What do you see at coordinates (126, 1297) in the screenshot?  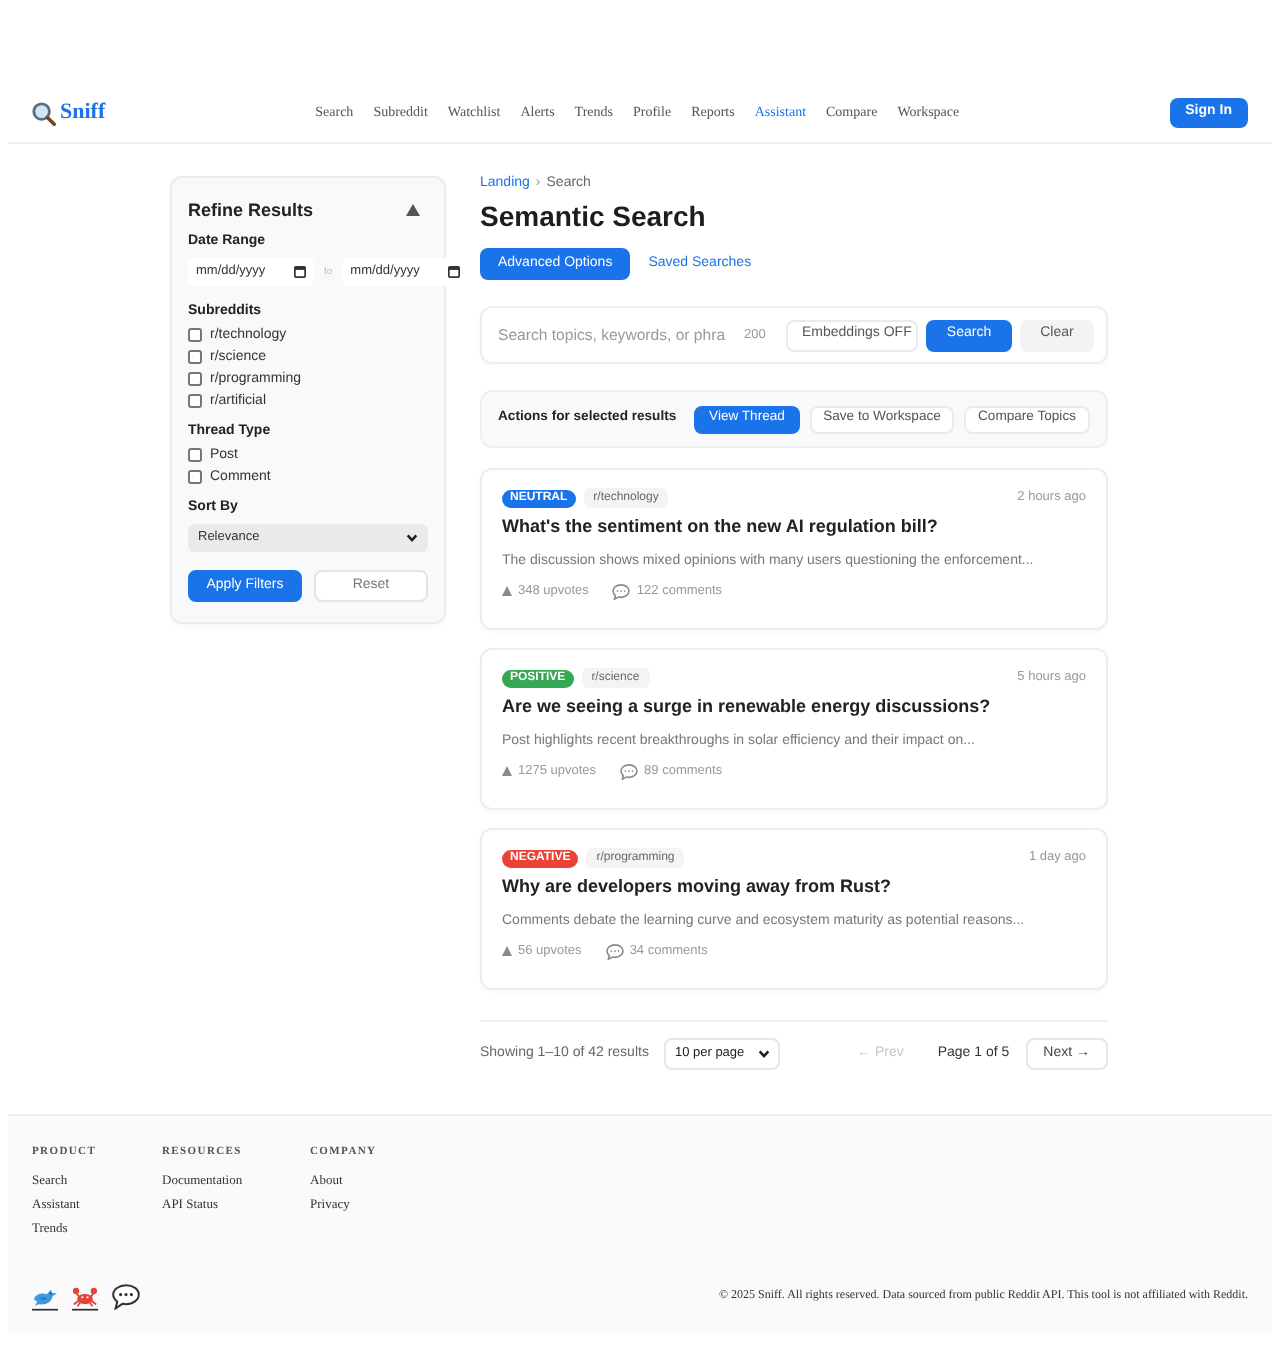 I see `speech-bubble-icon` at bounding box center [126, 1297].